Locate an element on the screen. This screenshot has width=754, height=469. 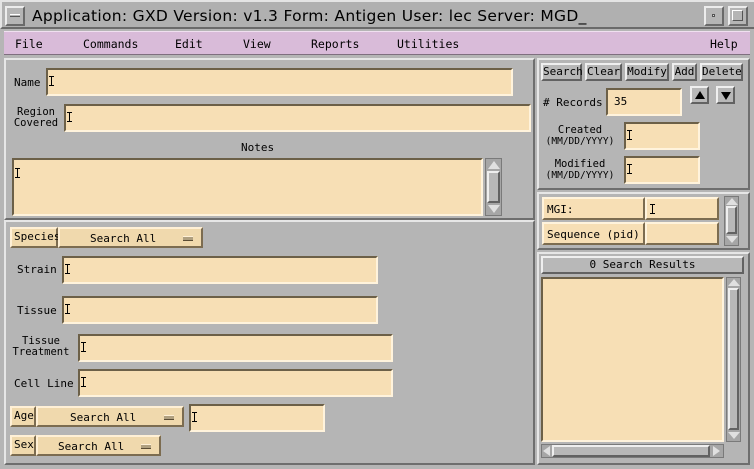
created-label: Created (MM/DD/YYYY) is located at coordinates (580, 136).